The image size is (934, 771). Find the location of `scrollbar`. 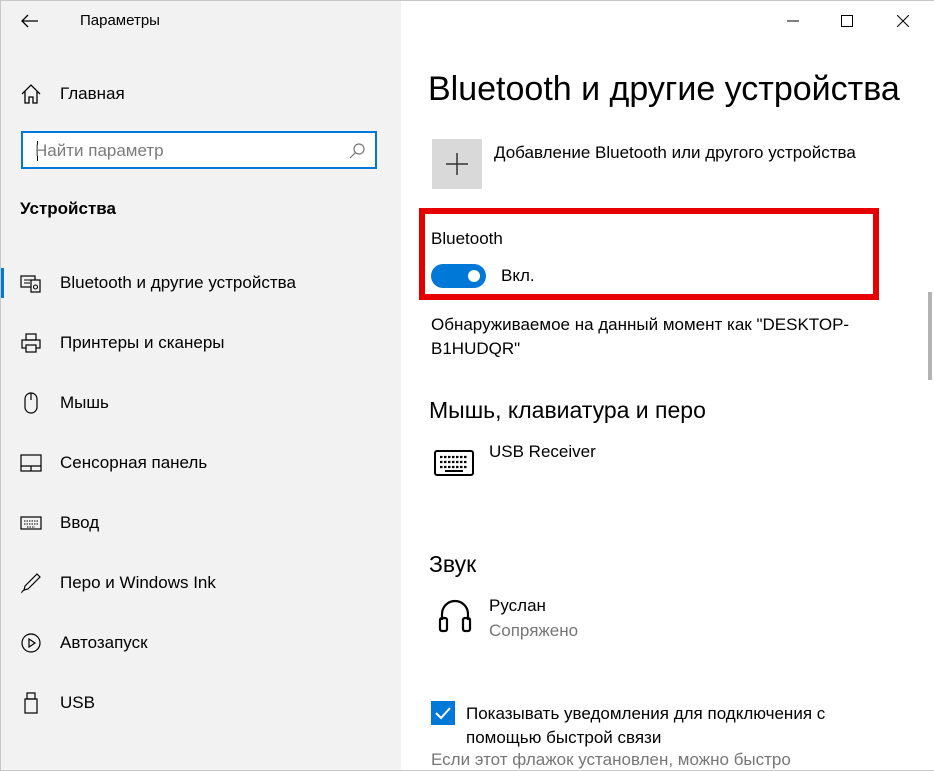

scrollbar is located at coordinates (930, 336).